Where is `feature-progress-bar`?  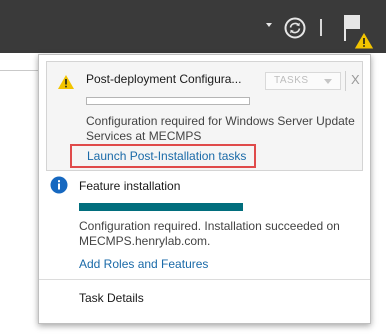
feature-progress-bar is located at coordinates (161, 207).